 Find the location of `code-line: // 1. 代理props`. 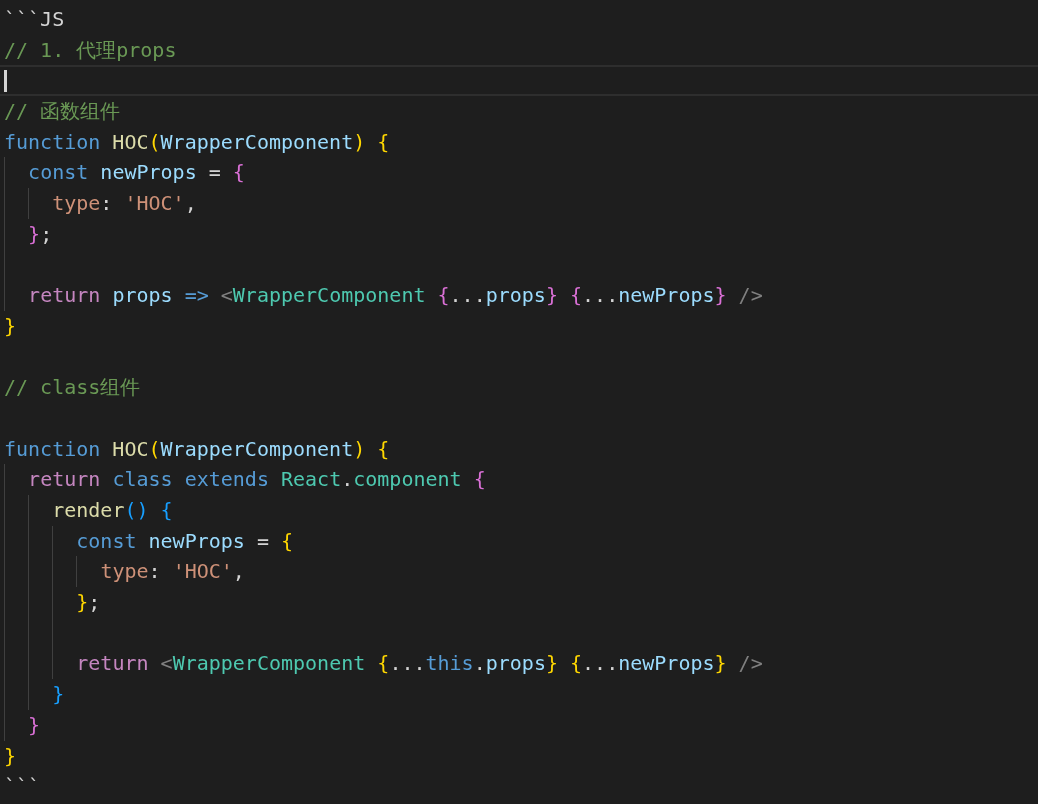

code-line: // 1. 代理props is located at coordinates (90, 50).